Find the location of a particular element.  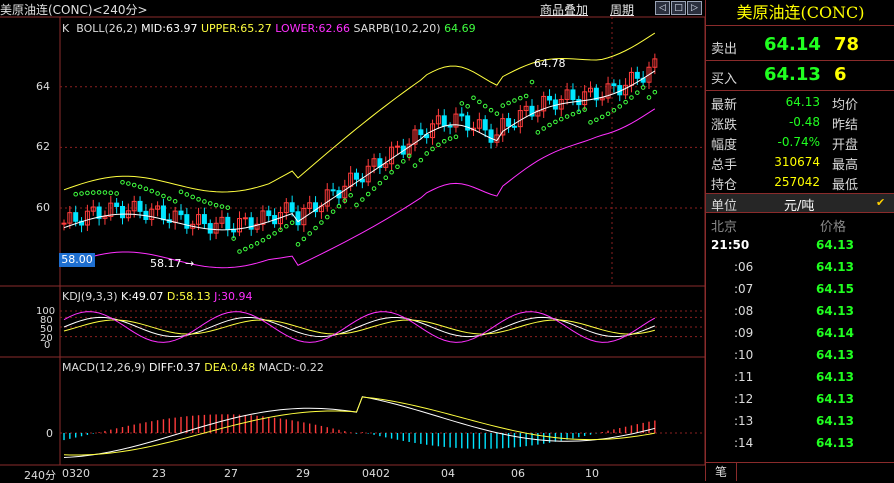

y-tick-62: 62 is located at coordinates (43, 146).